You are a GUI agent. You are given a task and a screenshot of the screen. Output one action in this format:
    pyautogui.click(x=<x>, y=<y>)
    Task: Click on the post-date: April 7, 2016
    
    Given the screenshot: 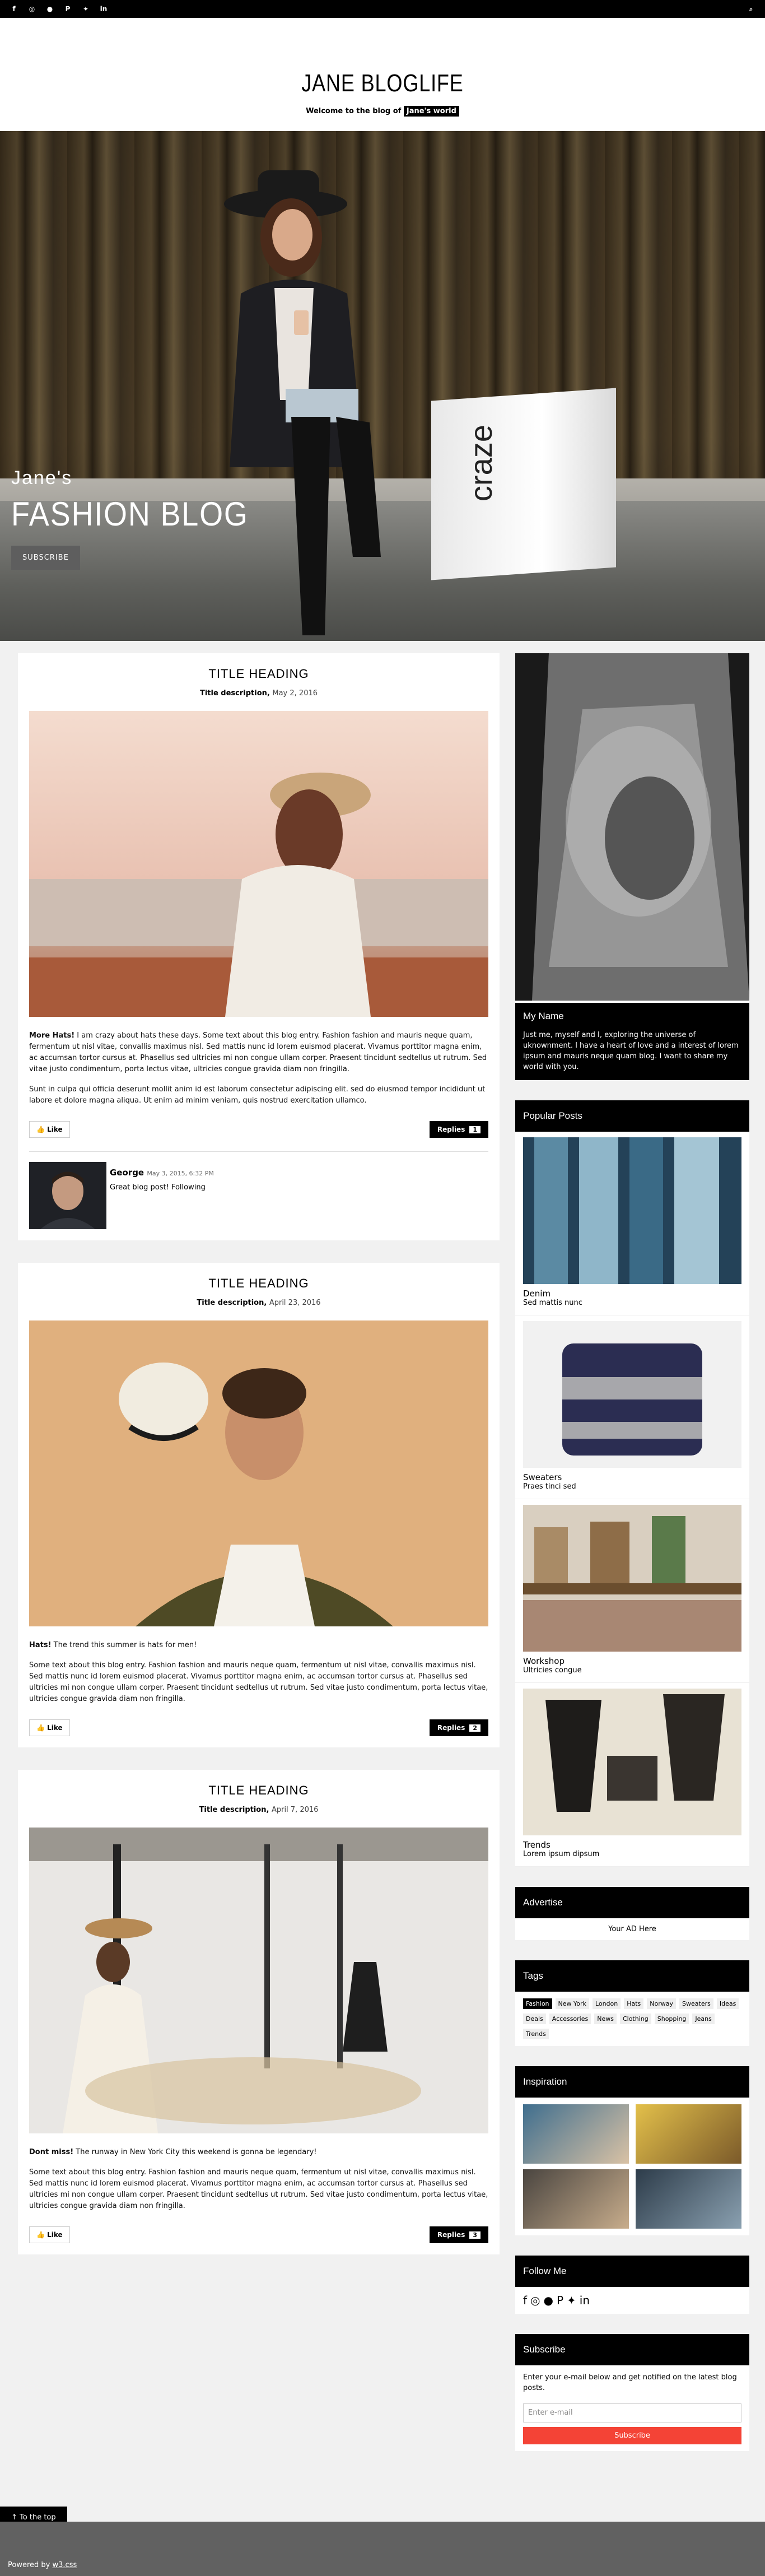 What is the action you would take?
    pyautogui.click(x=295, y=1810)
    